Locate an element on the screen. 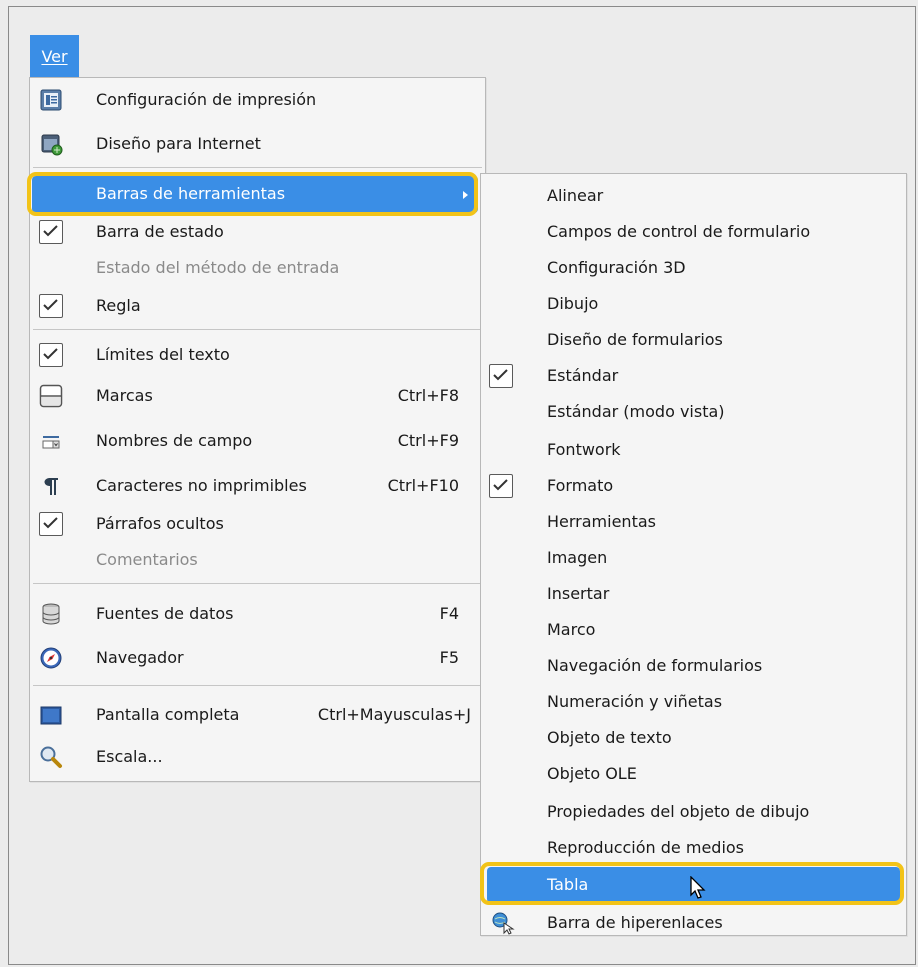 The height and width of the screenshot is (967, 918). fullscreen-icon is located at coordinates (51, 715).